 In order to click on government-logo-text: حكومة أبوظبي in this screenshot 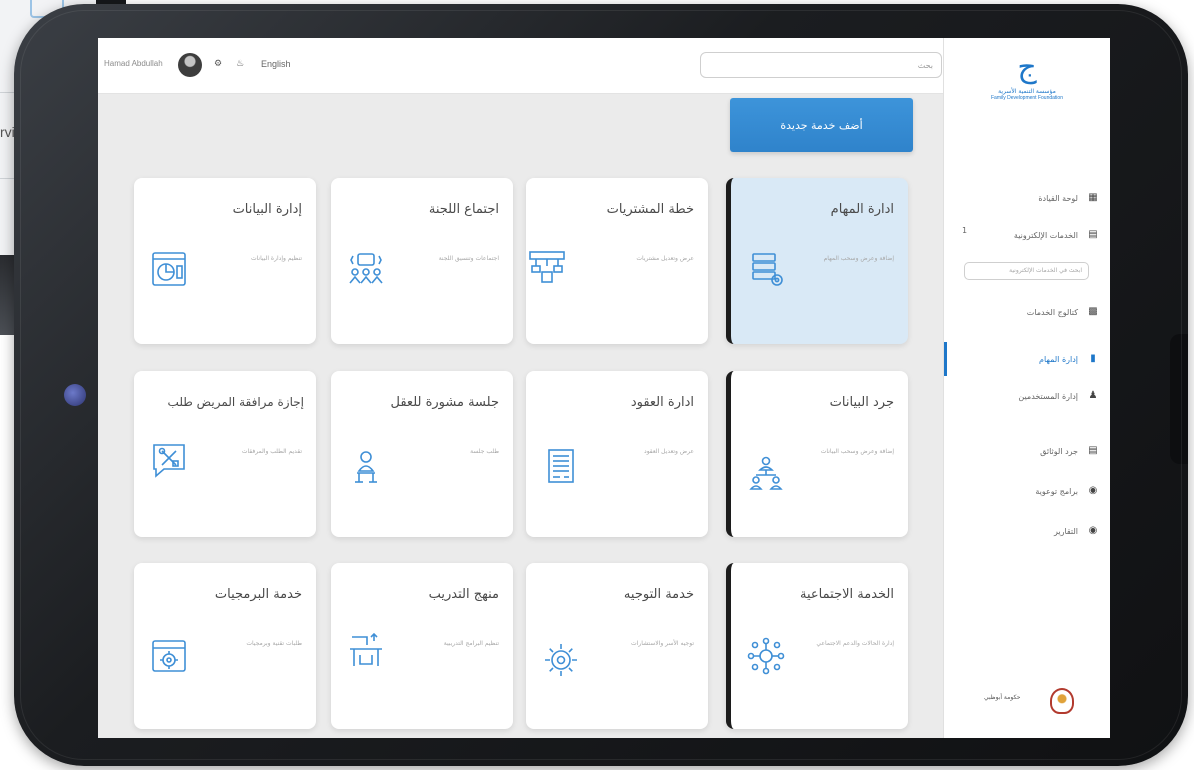, I will do `click(1002, 697)`.